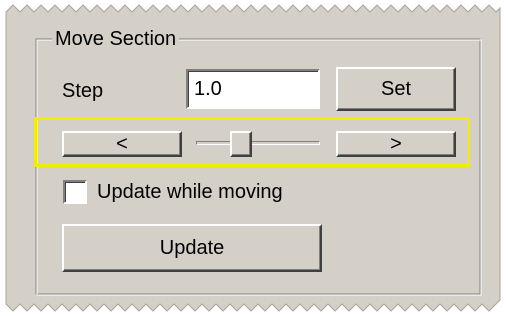 This screenshot has height=316, width=508. I want to click on update-button: Update, so click(192, 248).